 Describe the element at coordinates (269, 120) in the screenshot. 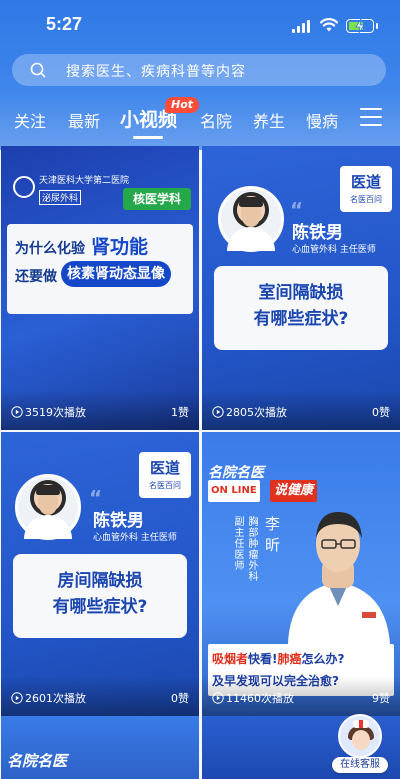

I see `tab-health: 养生` at that location.